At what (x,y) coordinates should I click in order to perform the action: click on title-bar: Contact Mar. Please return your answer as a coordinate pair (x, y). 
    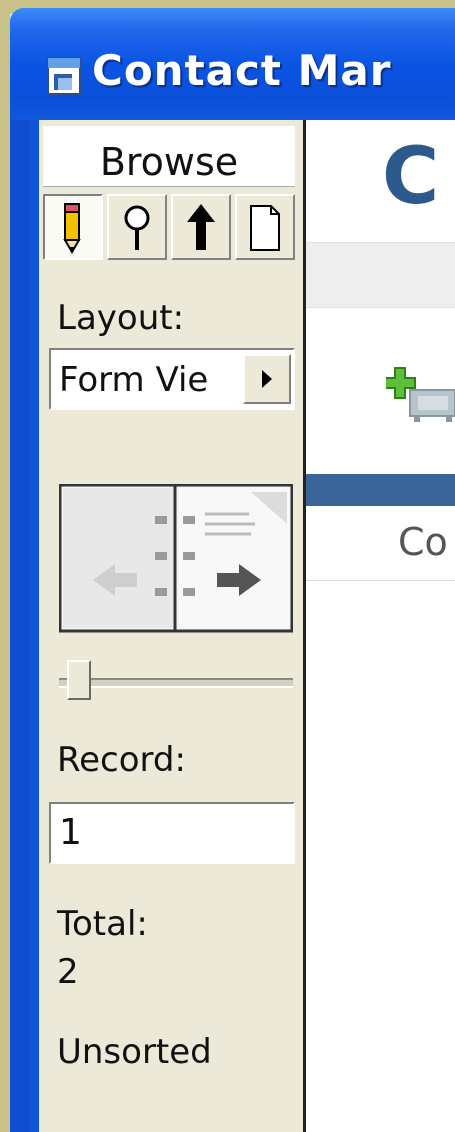
    Looking at the image, I should click on (232, 64).